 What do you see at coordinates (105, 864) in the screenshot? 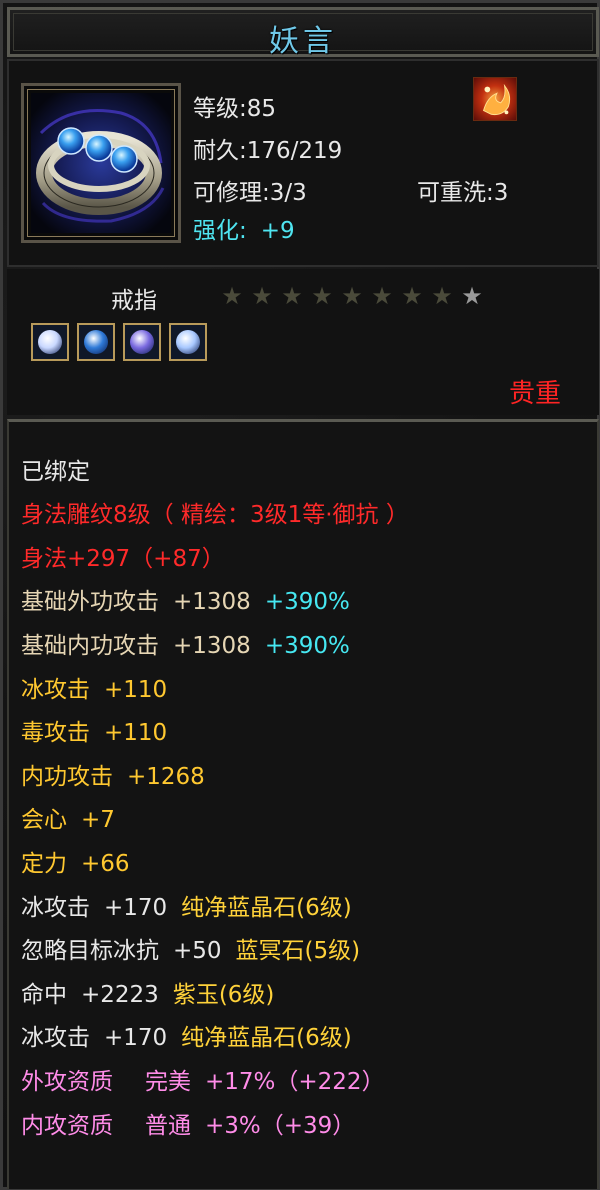
I see `focus-value: +66` at bounding box center [105, 864].